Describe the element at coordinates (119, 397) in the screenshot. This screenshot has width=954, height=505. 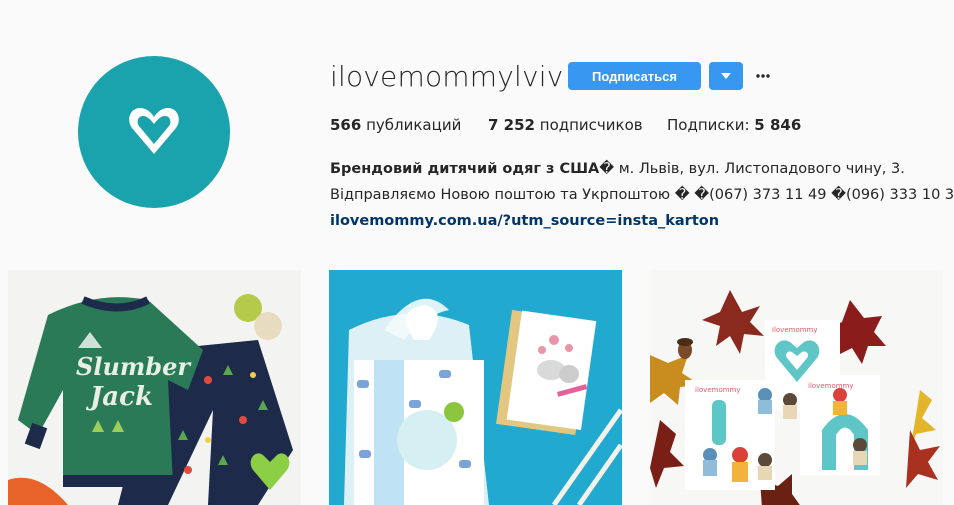
I see `shirt-text-2: Jack` at that location.